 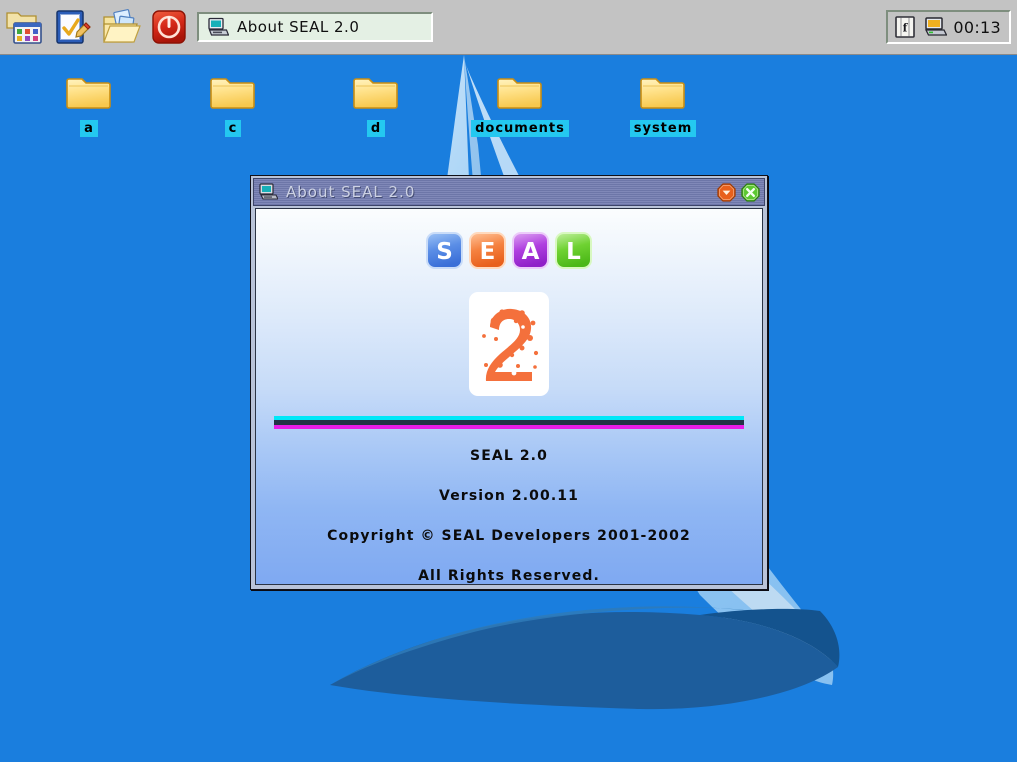 What do you see at coordinates (508, 27) in the screenshot?
I see `taskbar: About SEAL 2.0 f 00:13` at bounding box center [508, 27].